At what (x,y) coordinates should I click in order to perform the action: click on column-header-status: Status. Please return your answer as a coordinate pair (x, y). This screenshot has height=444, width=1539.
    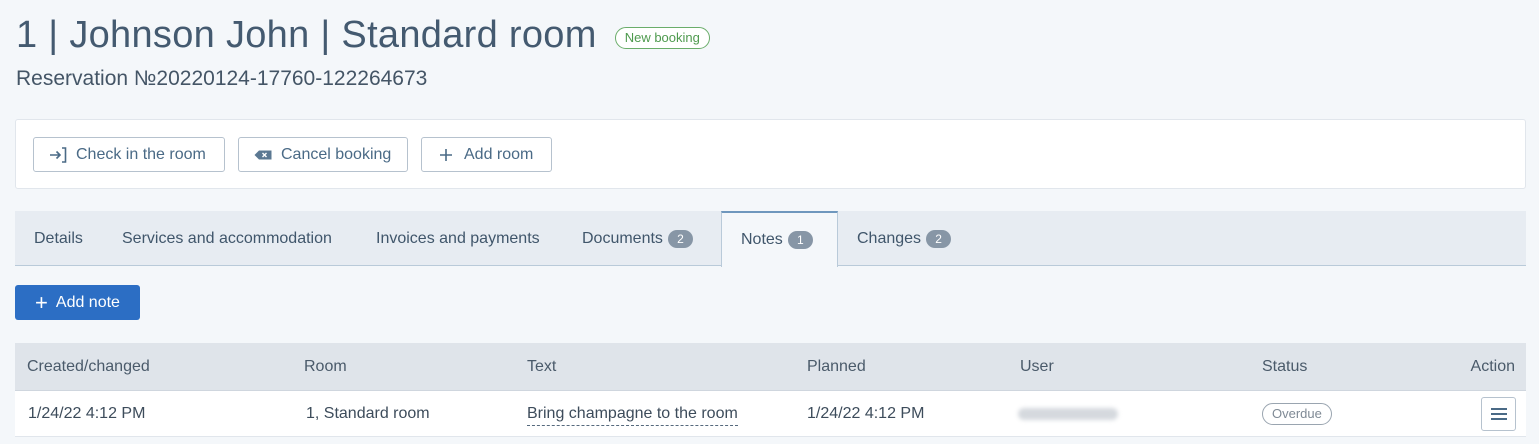
    Looking at the image, I should click on (1284, 367).